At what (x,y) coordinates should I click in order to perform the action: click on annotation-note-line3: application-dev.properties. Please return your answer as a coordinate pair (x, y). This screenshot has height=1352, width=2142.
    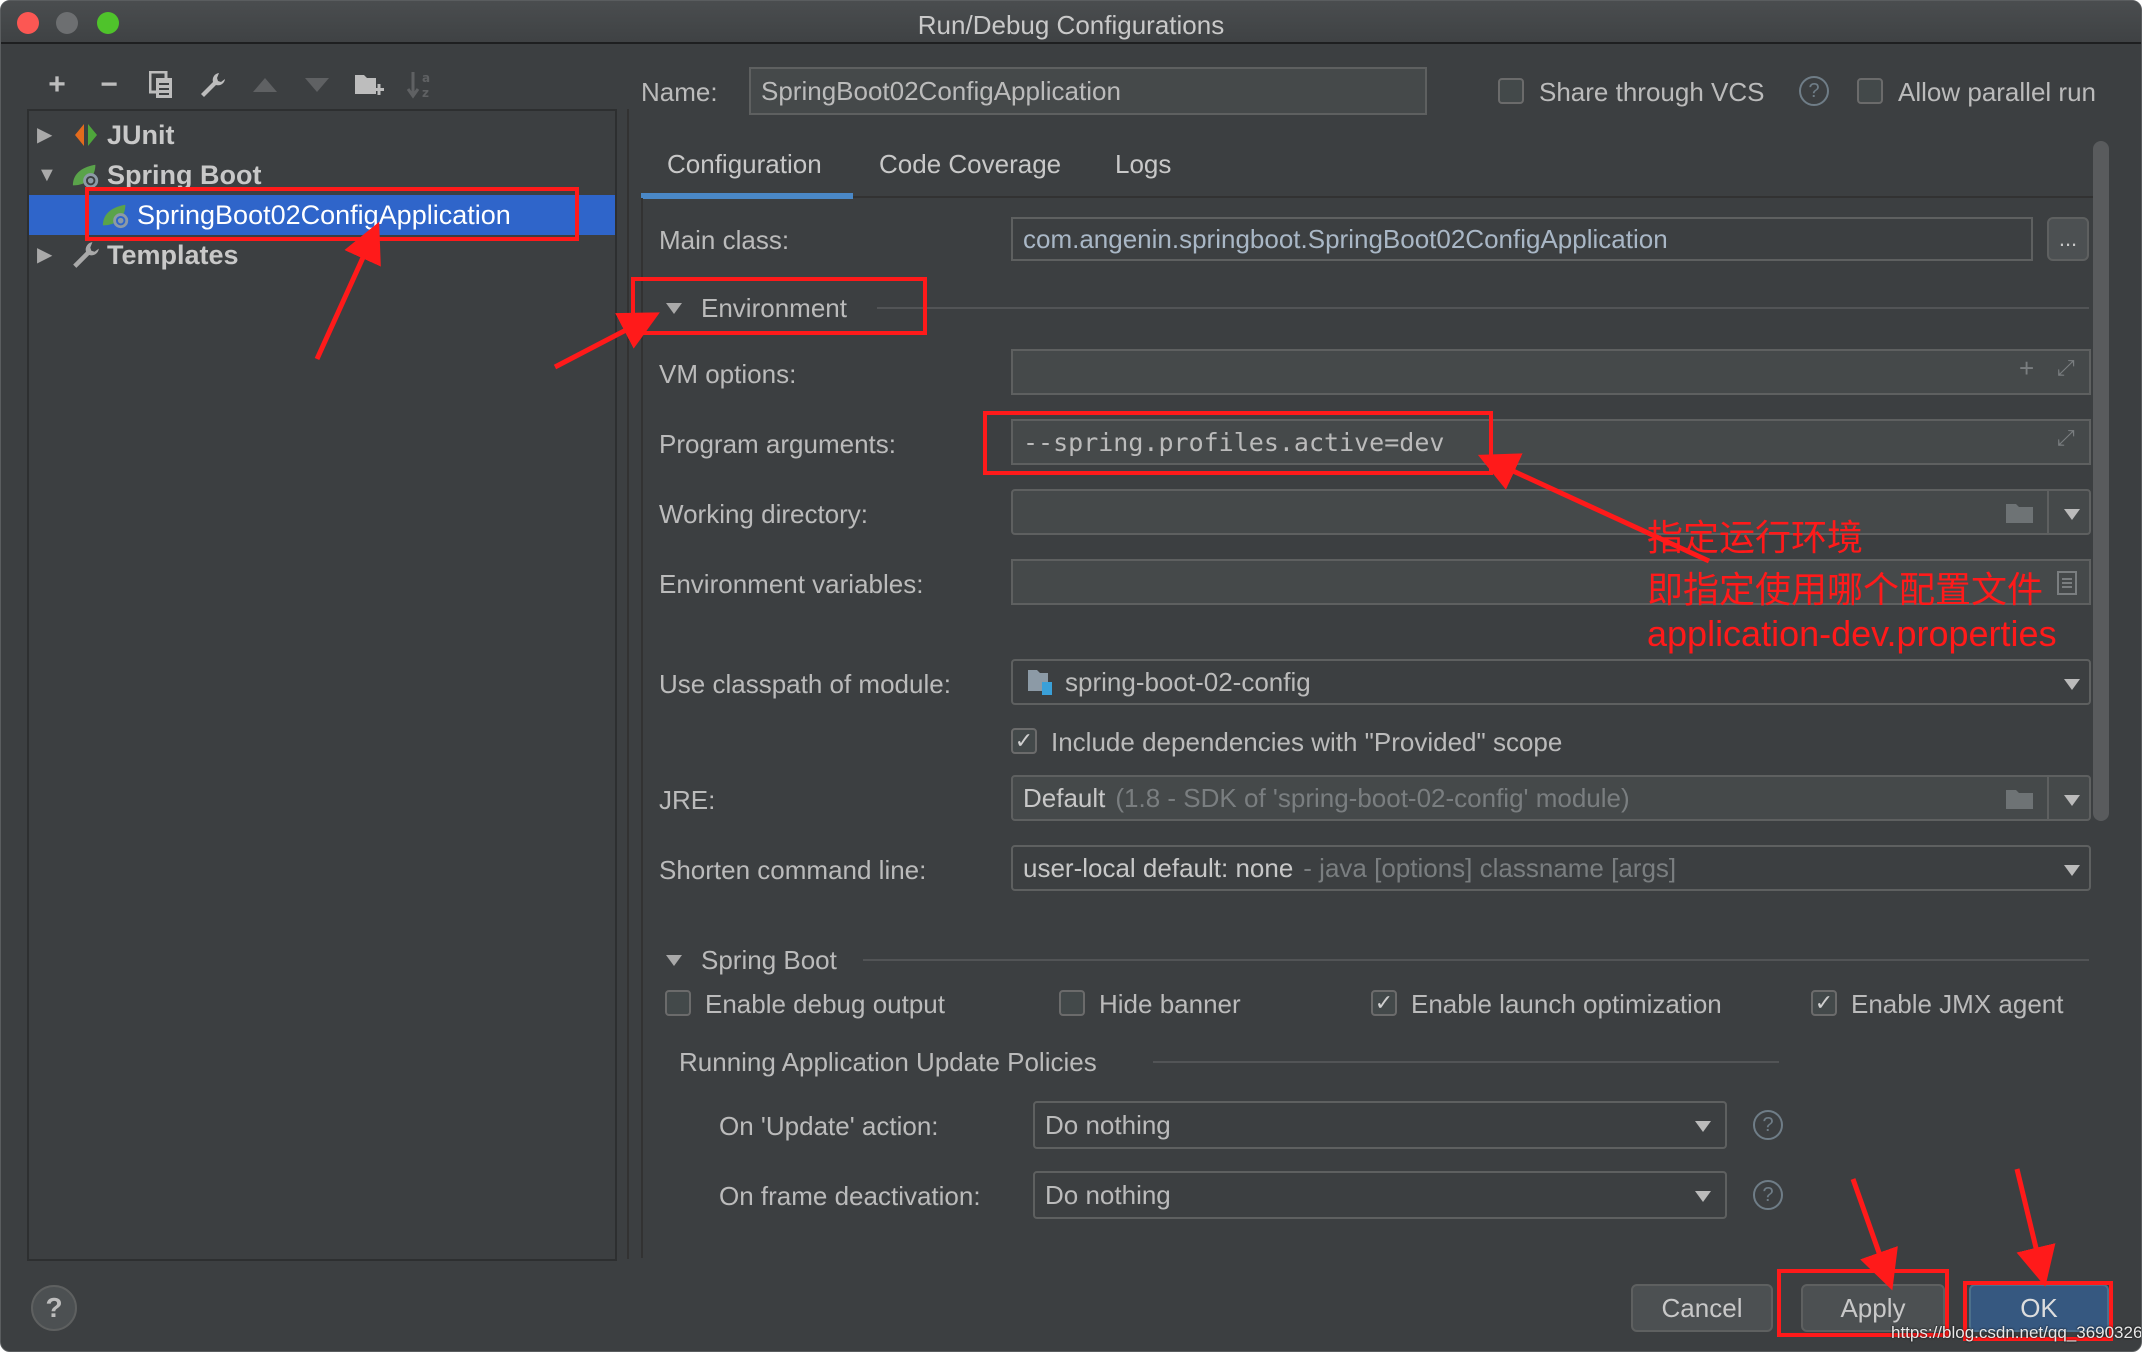
    Looking at the image, I should click on (1852, 633).